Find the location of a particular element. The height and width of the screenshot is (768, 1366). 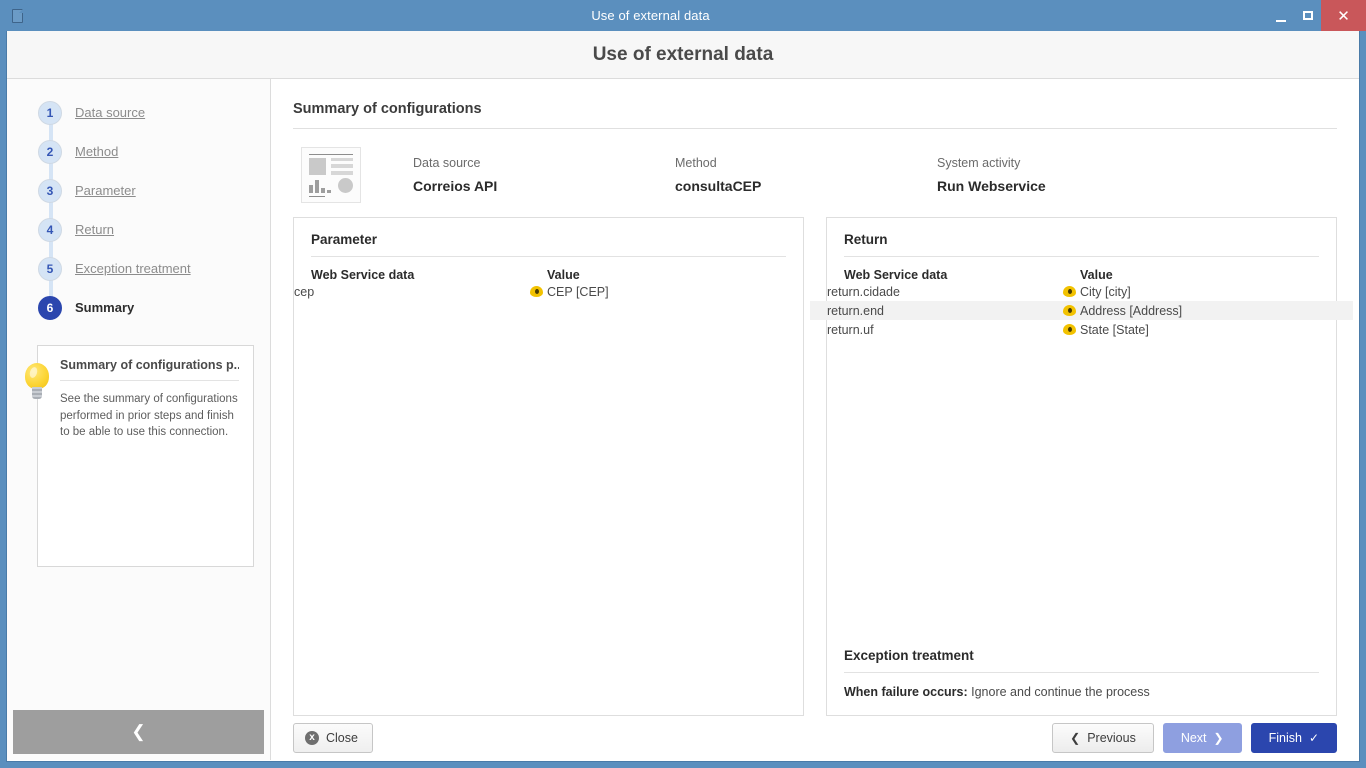

next-button: Next ❯ is located at coordinates (1202, 738).